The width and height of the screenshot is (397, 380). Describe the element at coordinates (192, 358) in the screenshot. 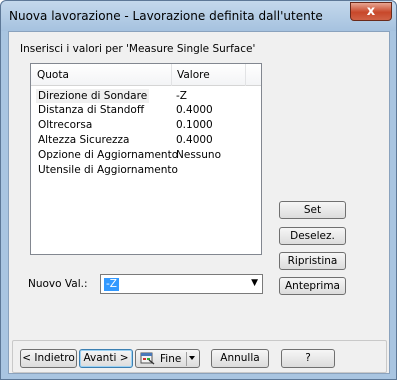

I see `chevron-down-icon` at that location.